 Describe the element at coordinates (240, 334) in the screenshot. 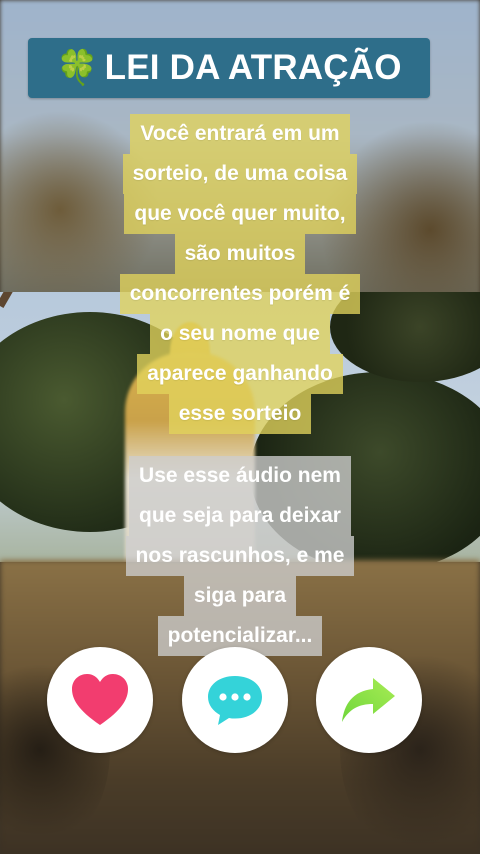

I see `caption-line: o seu nome que` at that location.